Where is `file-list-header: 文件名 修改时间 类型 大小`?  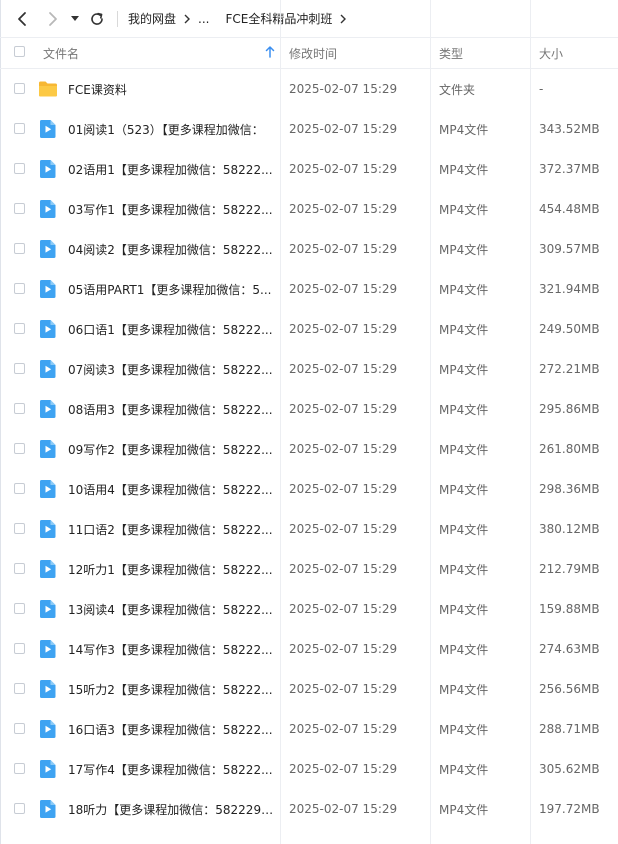
file-list-header: 文件名 修改时间 类型 大小 is located at coordinates (309, 53).